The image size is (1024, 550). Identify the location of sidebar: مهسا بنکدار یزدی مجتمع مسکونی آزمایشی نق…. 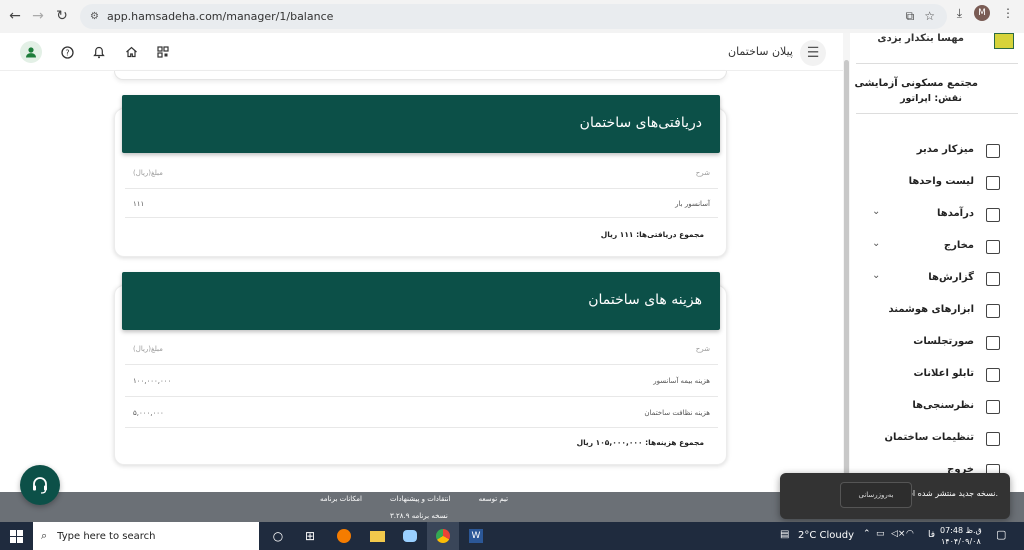
(937, 262).